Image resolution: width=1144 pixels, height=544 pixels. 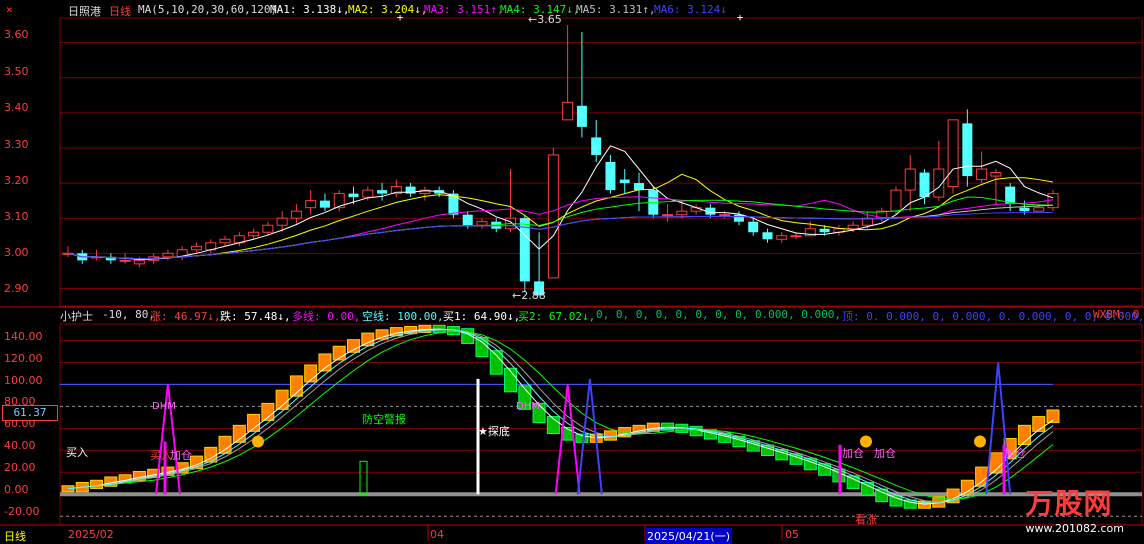 I want to click on watermark-brand: 万股网, so click(x=1069, y=503).